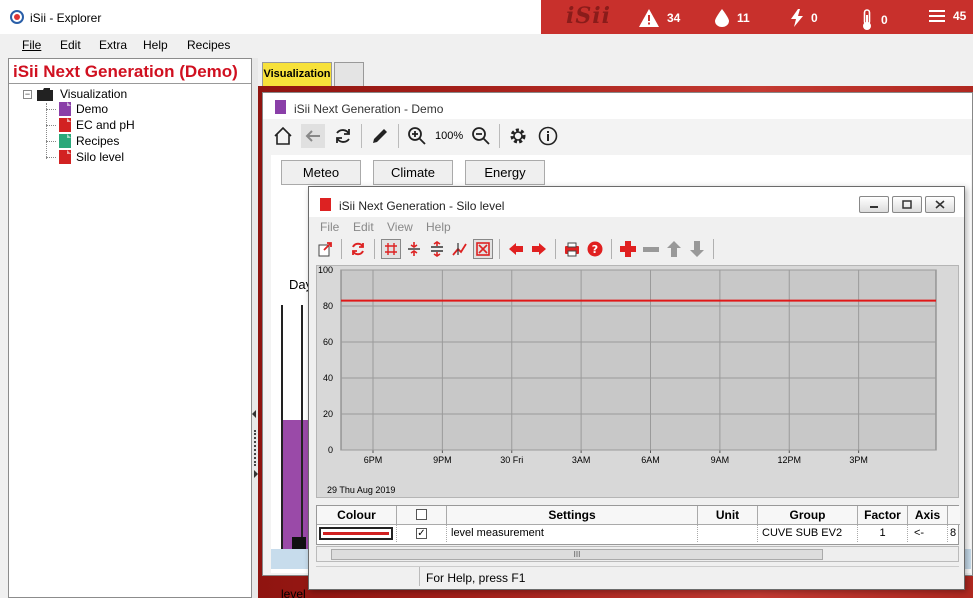 This screenshot has width=973, height=598. I want to click on zoom-in-vertical-icon, so click(414, 249).